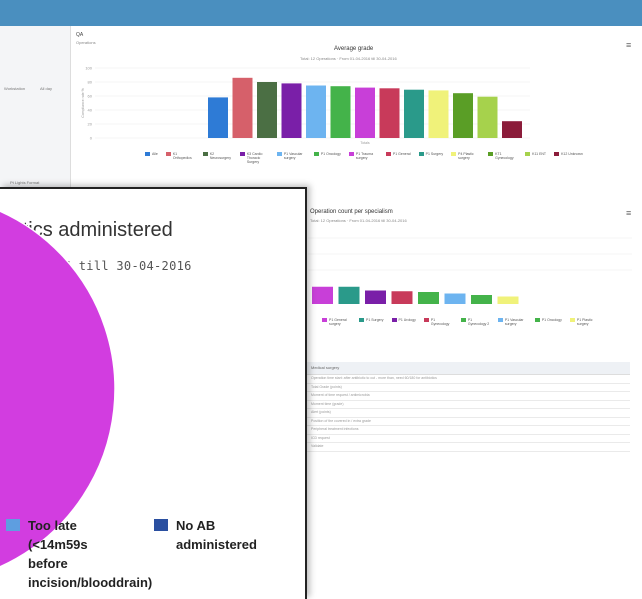 The image size is (642, 599). I want to click on legend-item: P1 Vascular surgery, so click(512, 322).